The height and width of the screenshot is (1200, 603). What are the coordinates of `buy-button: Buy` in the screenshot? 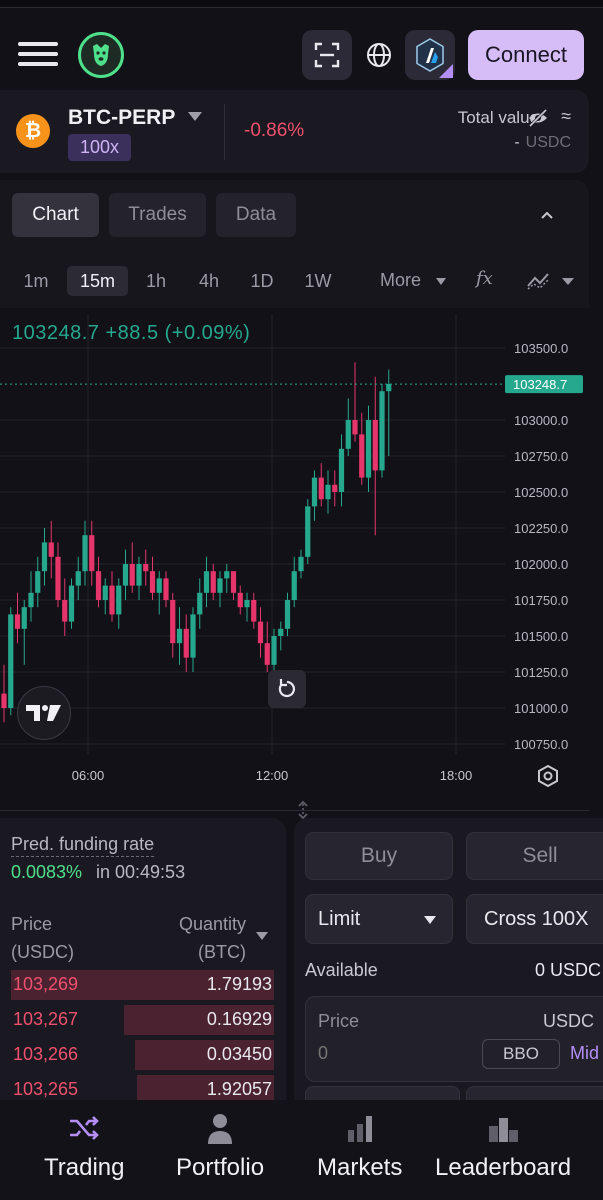 It's located at (379, 856).